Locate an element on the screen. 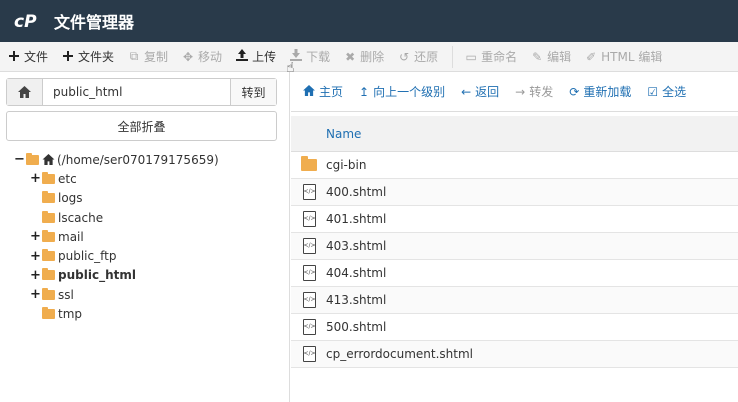 Image resolution: width=738 pixels, height=402 pixels. table-row: 404.shtml is located at coordinates (514, 273).